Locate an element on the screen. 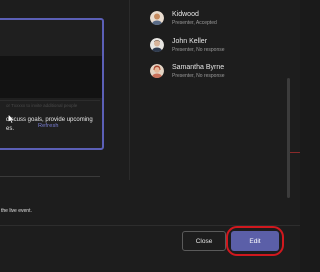  description-line-2: es. is located at coordinates (10, 129).